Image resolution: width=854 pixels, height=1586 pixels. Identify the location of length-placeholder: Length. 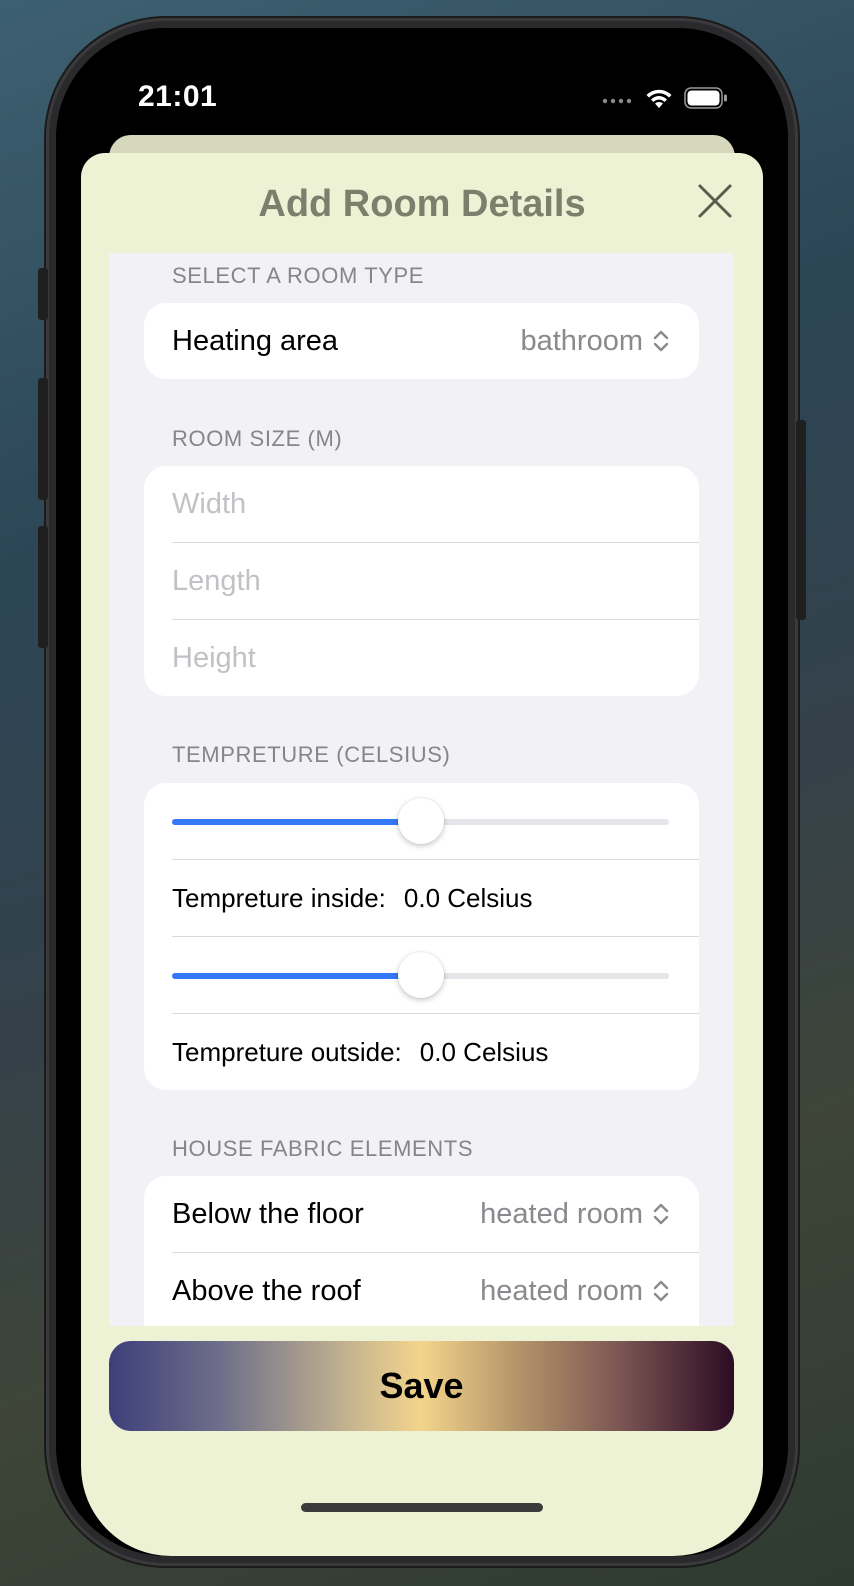
(216, 580).